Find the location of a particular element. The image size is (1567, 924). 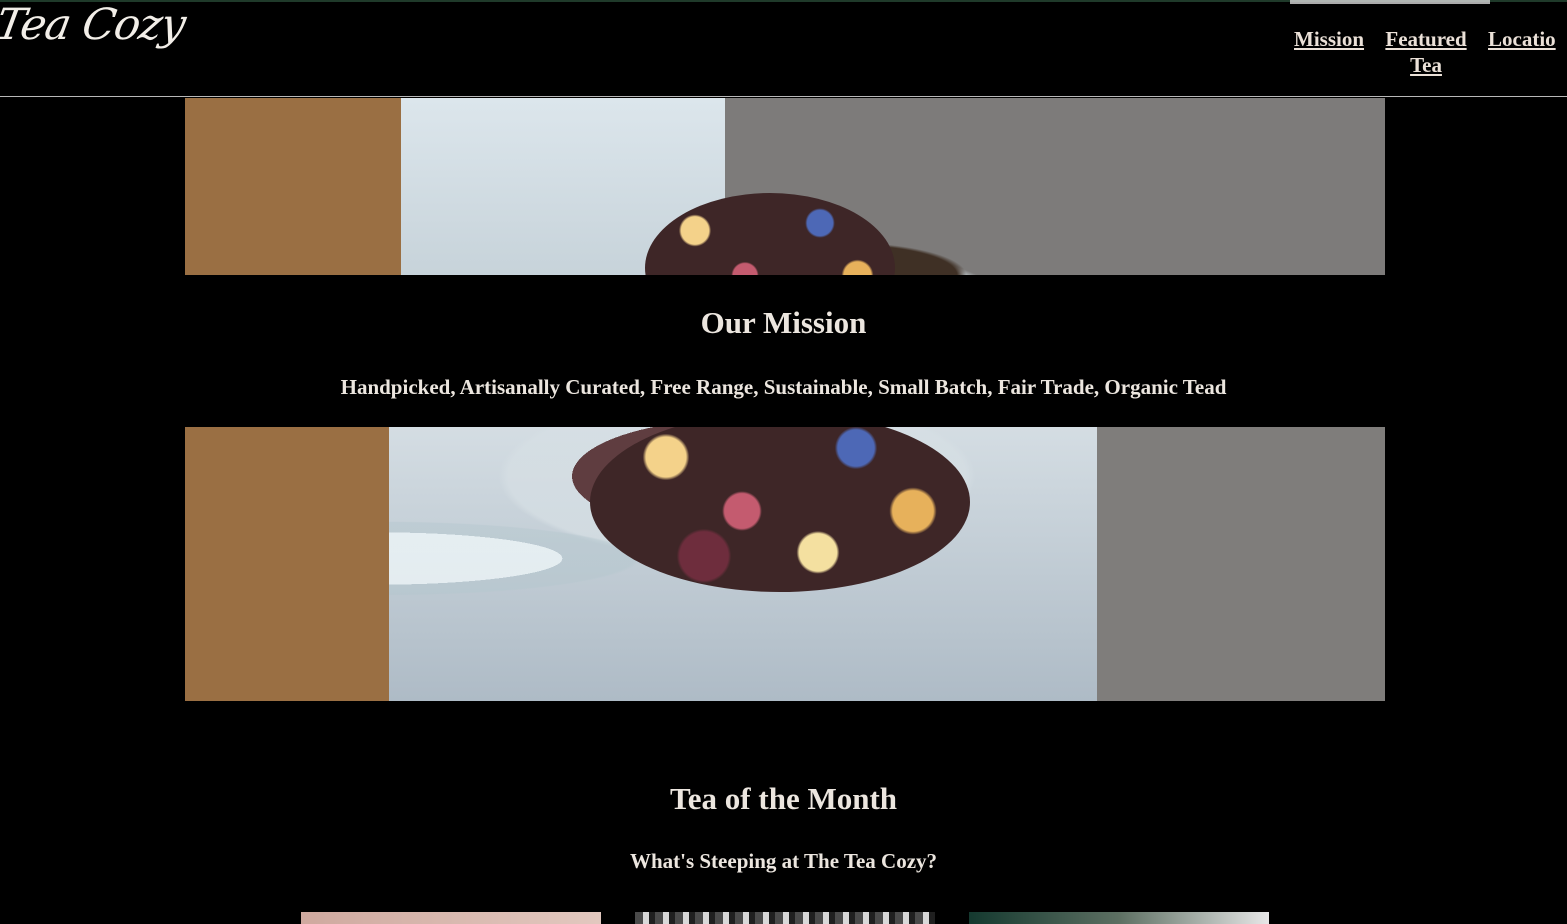

nav-locations-link: Locatio is located at coordinates (1522, 52).